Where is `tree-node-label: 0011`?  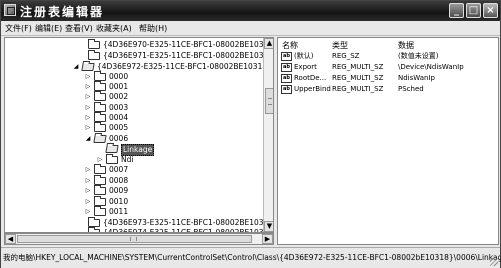
tree-node-label: 0011 is located at coordinates (119, 211).